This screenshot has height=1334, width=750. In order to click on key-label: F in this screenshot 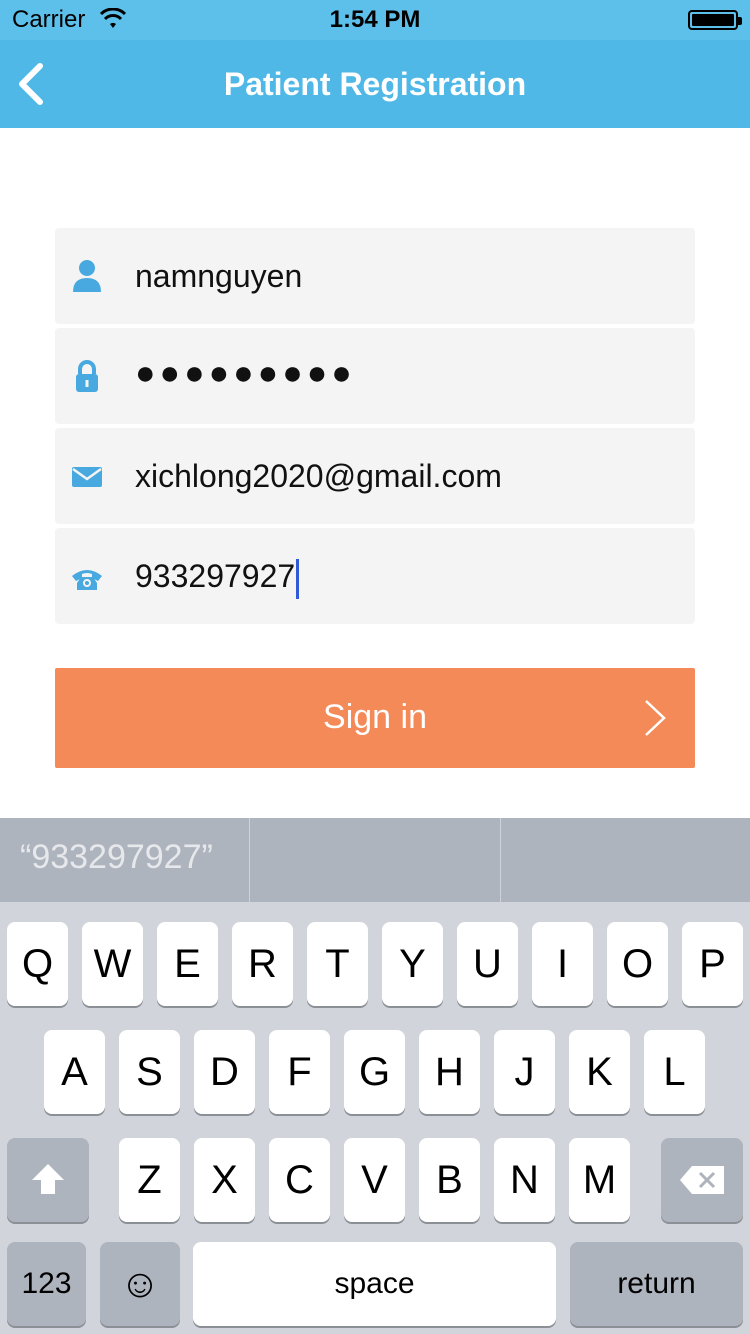, I will do `click(299, 1072)`.